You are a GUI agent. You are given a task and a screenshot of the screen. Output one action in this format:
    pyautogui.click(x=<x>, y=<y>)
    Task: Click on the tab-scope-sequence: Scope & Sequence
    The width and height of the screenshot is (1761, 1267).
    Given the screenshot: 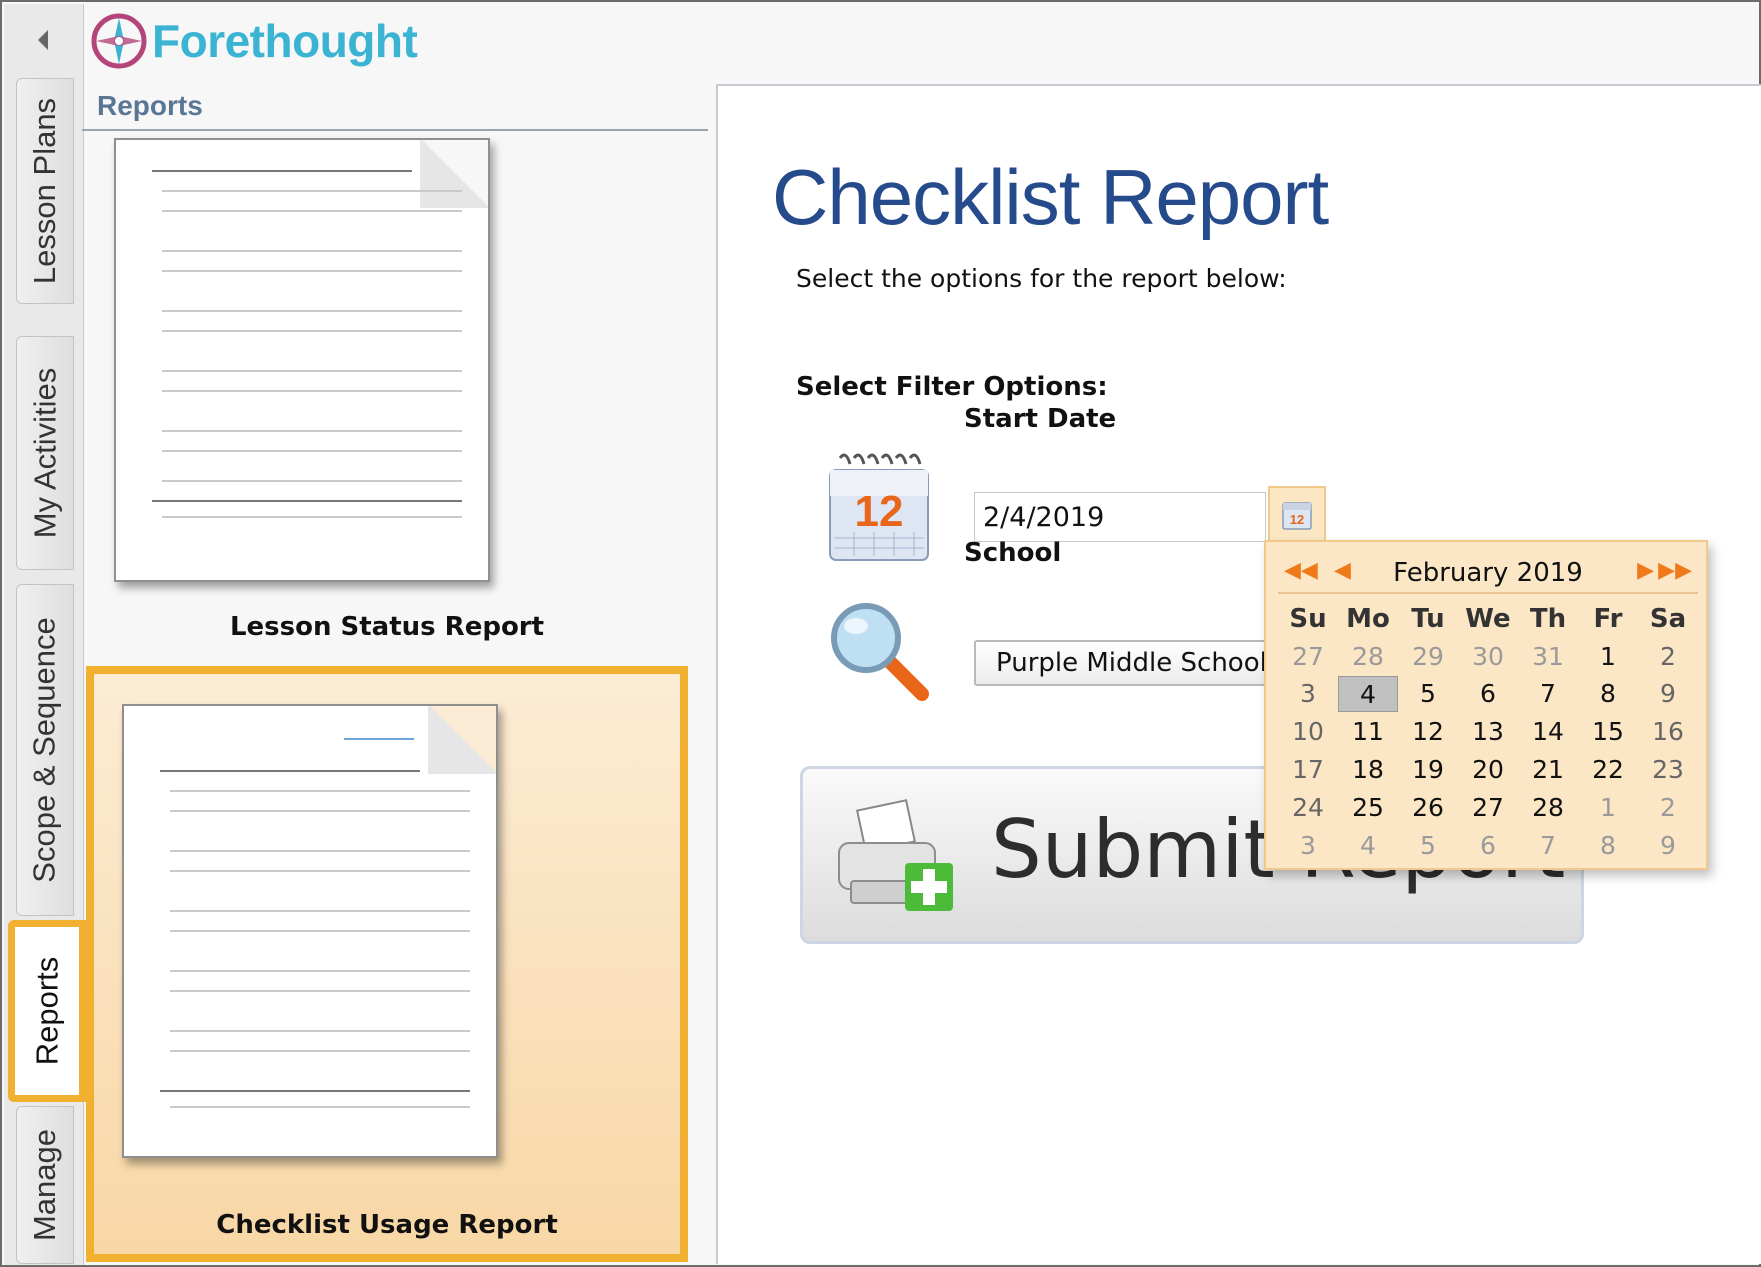 What is the action you would take?
    pyautogui.click(x=45, y=750)
    